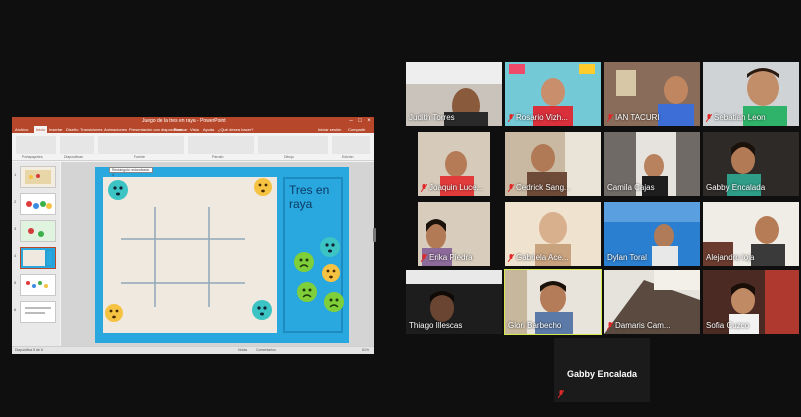  Describe the element at coordinates (553, 302) in the screenshot. I see `video-tile-active-speaker: Glori Barbecho` at that location.